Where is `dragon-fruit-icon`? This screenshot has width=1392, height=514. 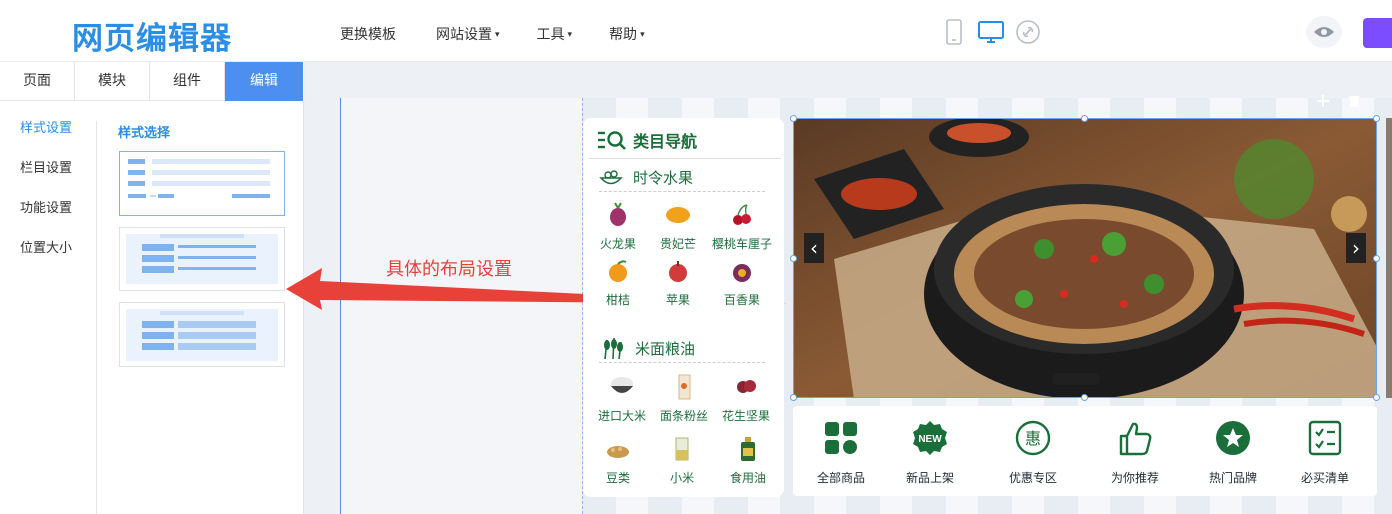
dragon-fruit-icon is located at coordinates (618, 214).